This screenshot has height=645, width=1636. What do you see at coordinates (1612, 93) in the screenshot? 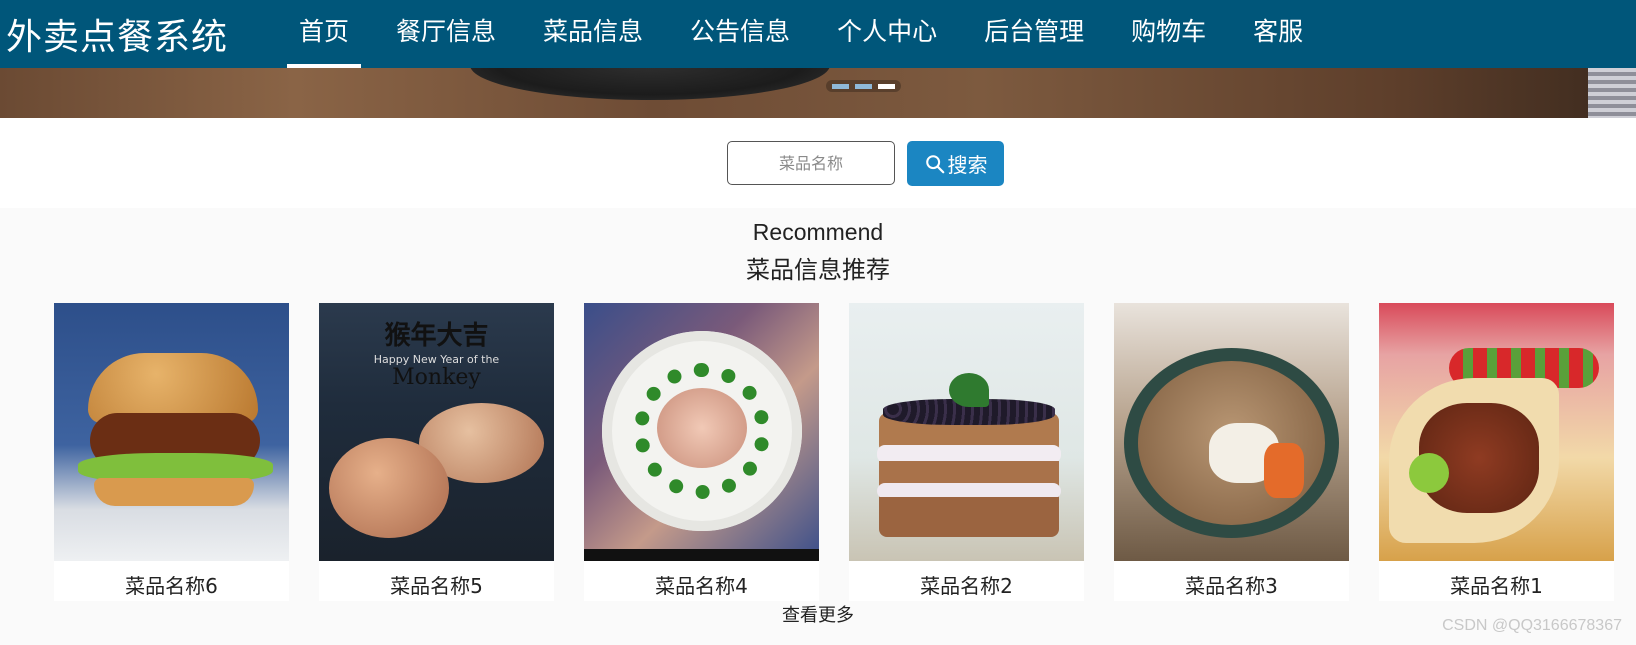
I see `carousel-next-slide-edge` at bounding box center [1612, 93].